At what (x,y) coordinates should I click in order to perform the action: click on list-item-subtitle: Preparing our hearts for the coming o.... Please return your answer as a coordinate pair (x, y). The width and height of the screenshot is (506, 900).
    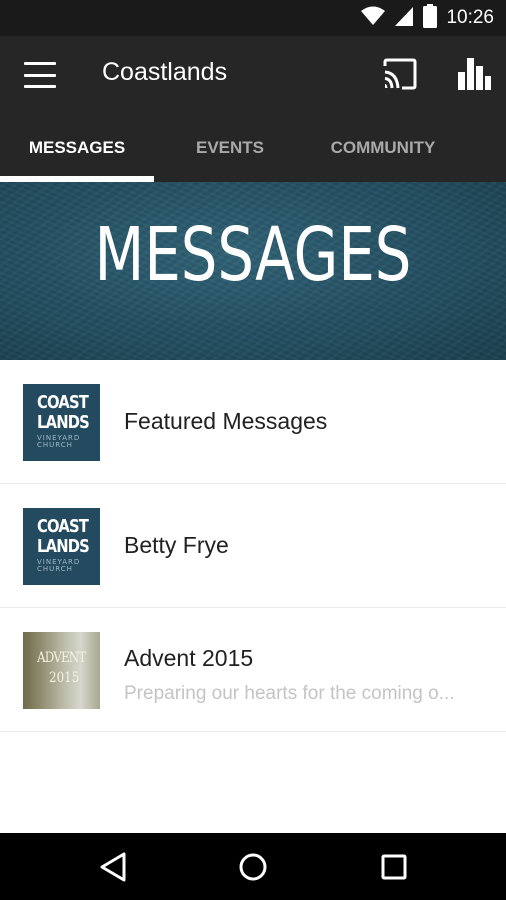
    Looking at the image, I should click on (289, 693).